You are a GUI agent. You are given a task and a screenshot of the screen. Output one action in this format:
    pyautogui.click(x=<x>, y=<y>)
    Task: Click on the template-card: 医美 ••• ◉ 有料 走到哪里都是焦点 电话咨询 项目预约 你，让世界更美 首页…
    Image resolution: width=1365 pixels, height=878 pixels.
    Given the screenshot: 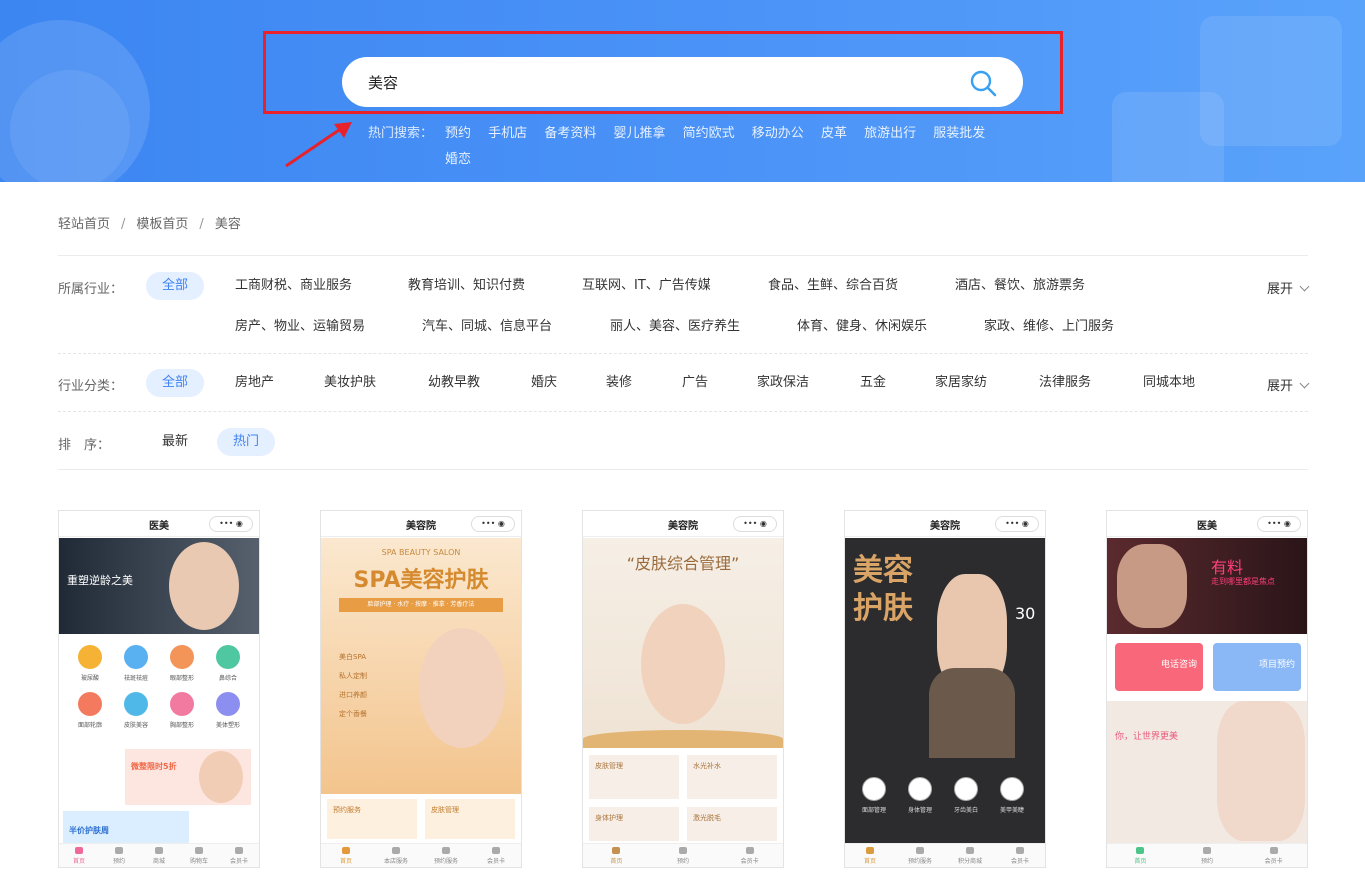 What is the action you would take?
    pyautogui.click(x=1207, y=689)
    